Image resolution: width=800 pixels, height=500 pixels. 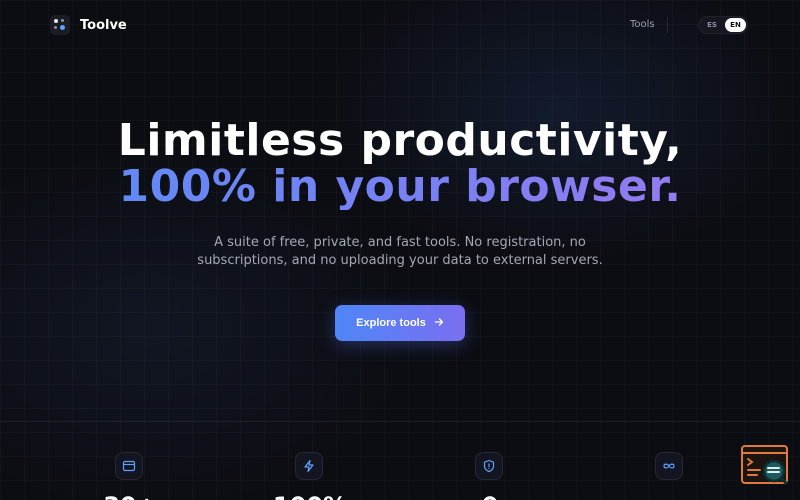 What do you see at coordinates (735, 25) in the screenshot?
I see `lang-button-en: EN` at bounding box center [735, 25].